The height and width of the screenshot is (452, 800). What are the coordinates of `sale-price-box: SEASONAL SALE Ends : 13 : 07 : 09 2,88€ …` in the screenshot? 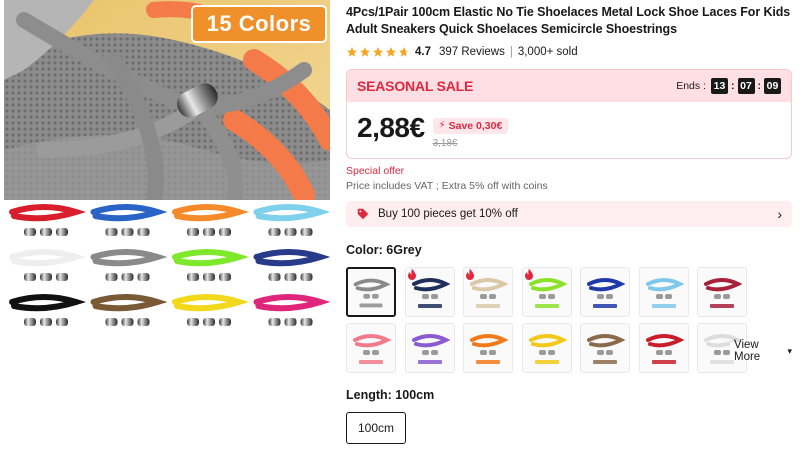 It's located at (569, 114).